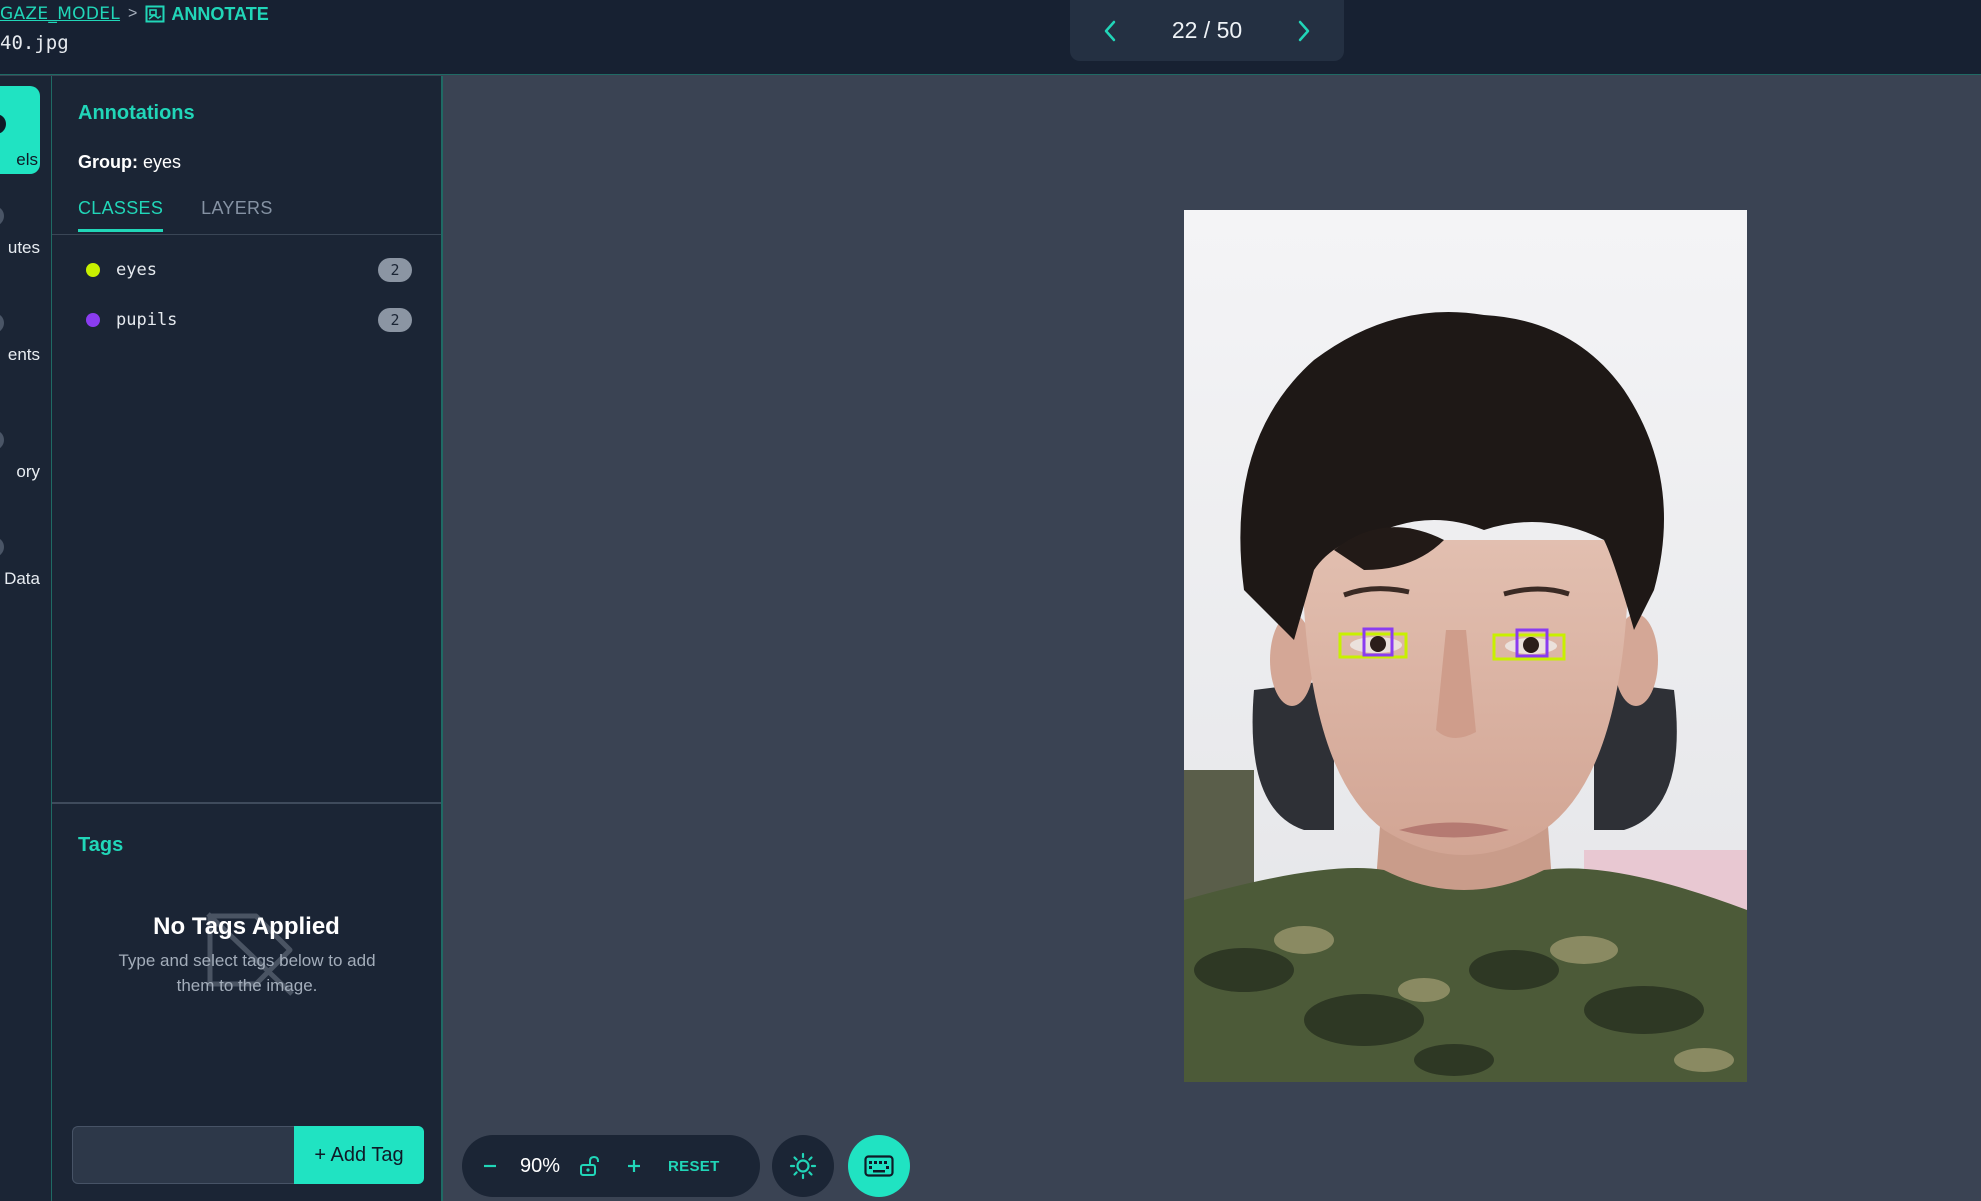 The image size is (1981, 1201). What do you see at coordinates (246, 926) in the screenshot?
I see `no-tags-title: No Tags Applied` at bounding box center [246, 926].